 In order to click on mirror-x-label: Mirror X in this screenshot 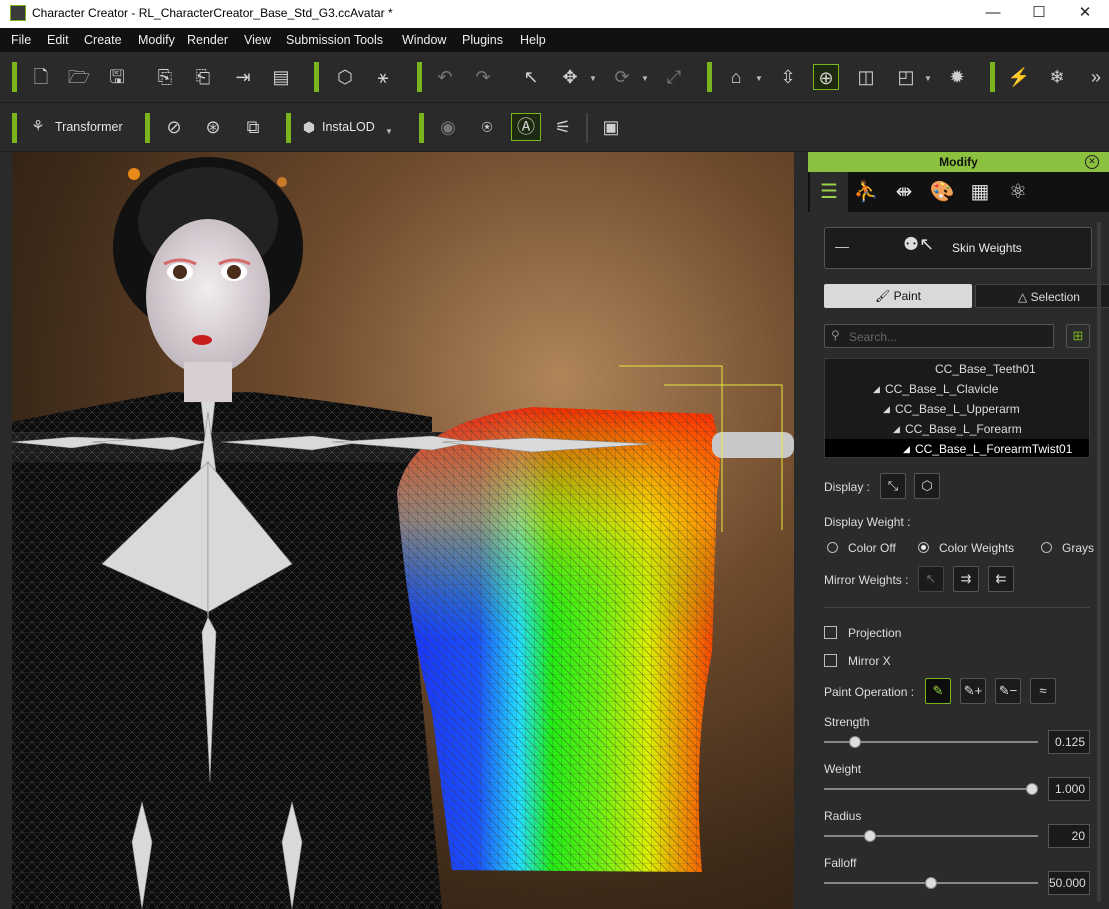, I will do `click(869, 661)`.